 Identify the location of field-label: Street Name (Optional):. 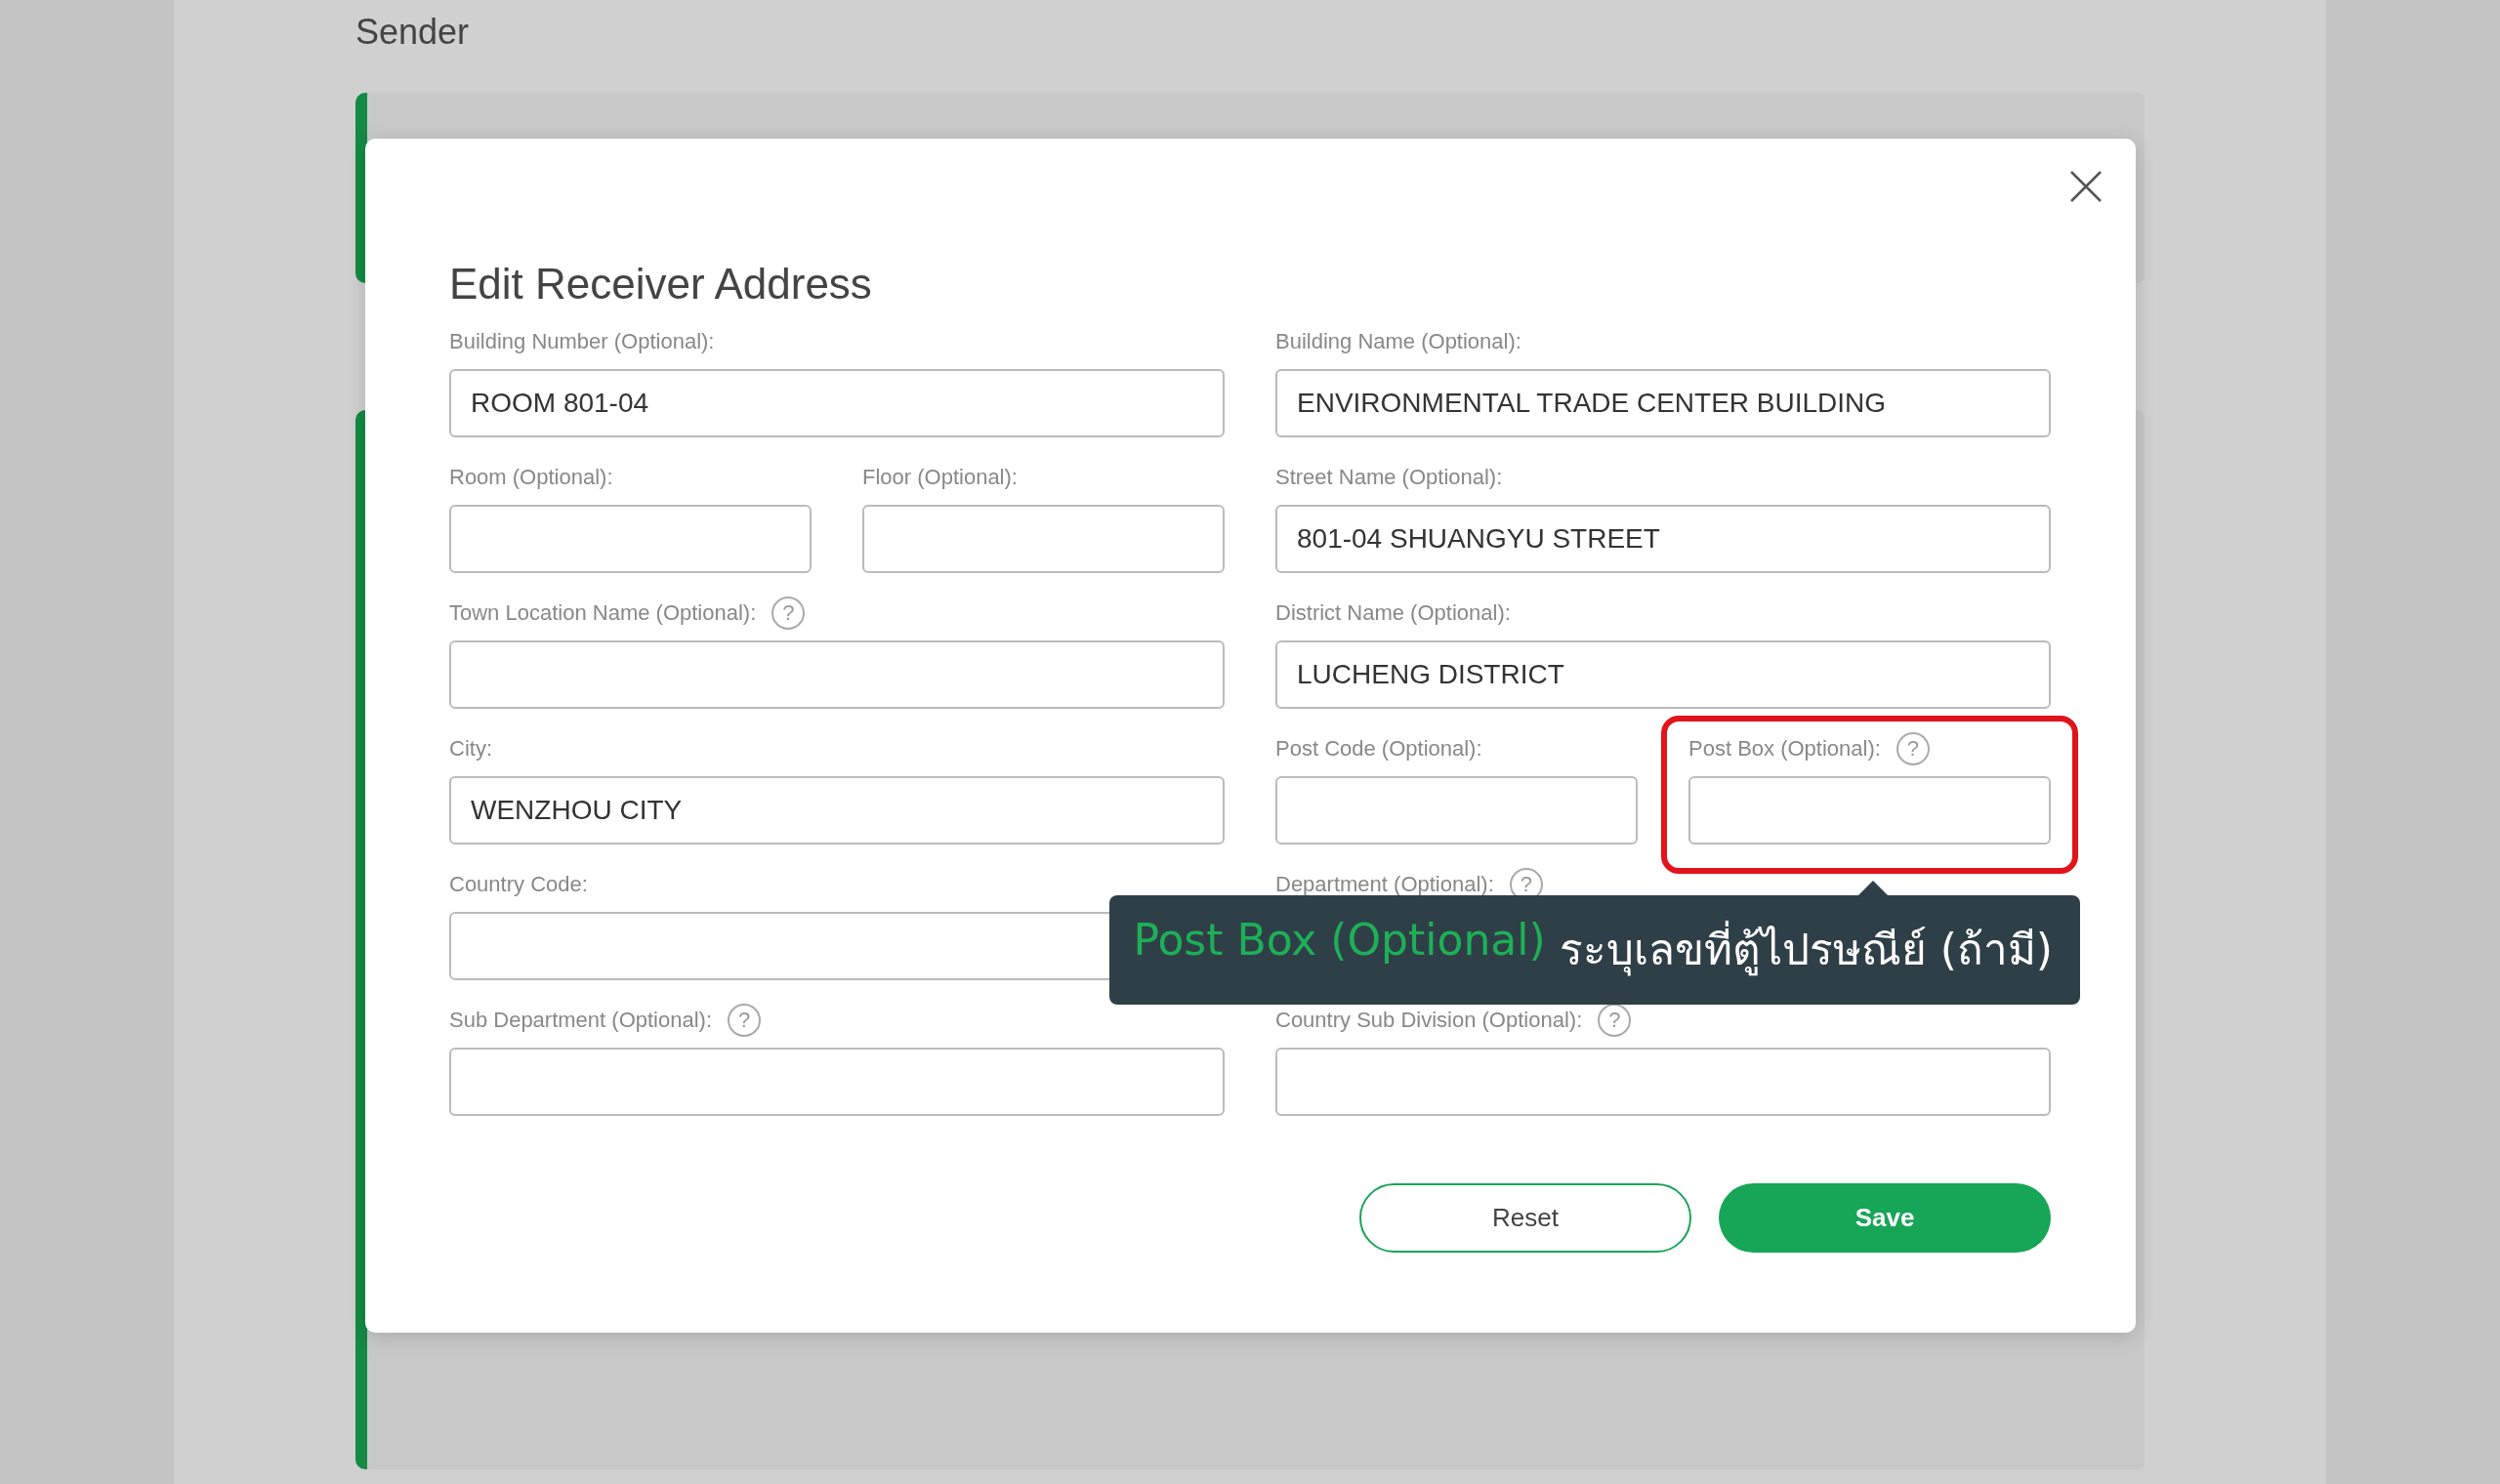
(1389, 478).